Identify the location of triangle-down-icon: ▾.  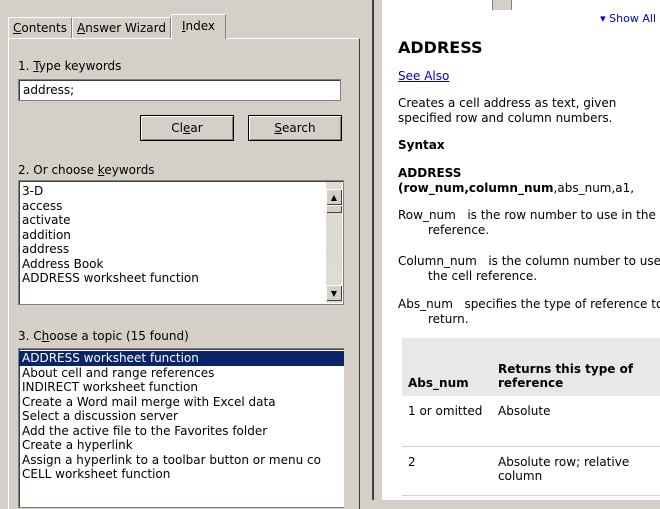
(603, 18).